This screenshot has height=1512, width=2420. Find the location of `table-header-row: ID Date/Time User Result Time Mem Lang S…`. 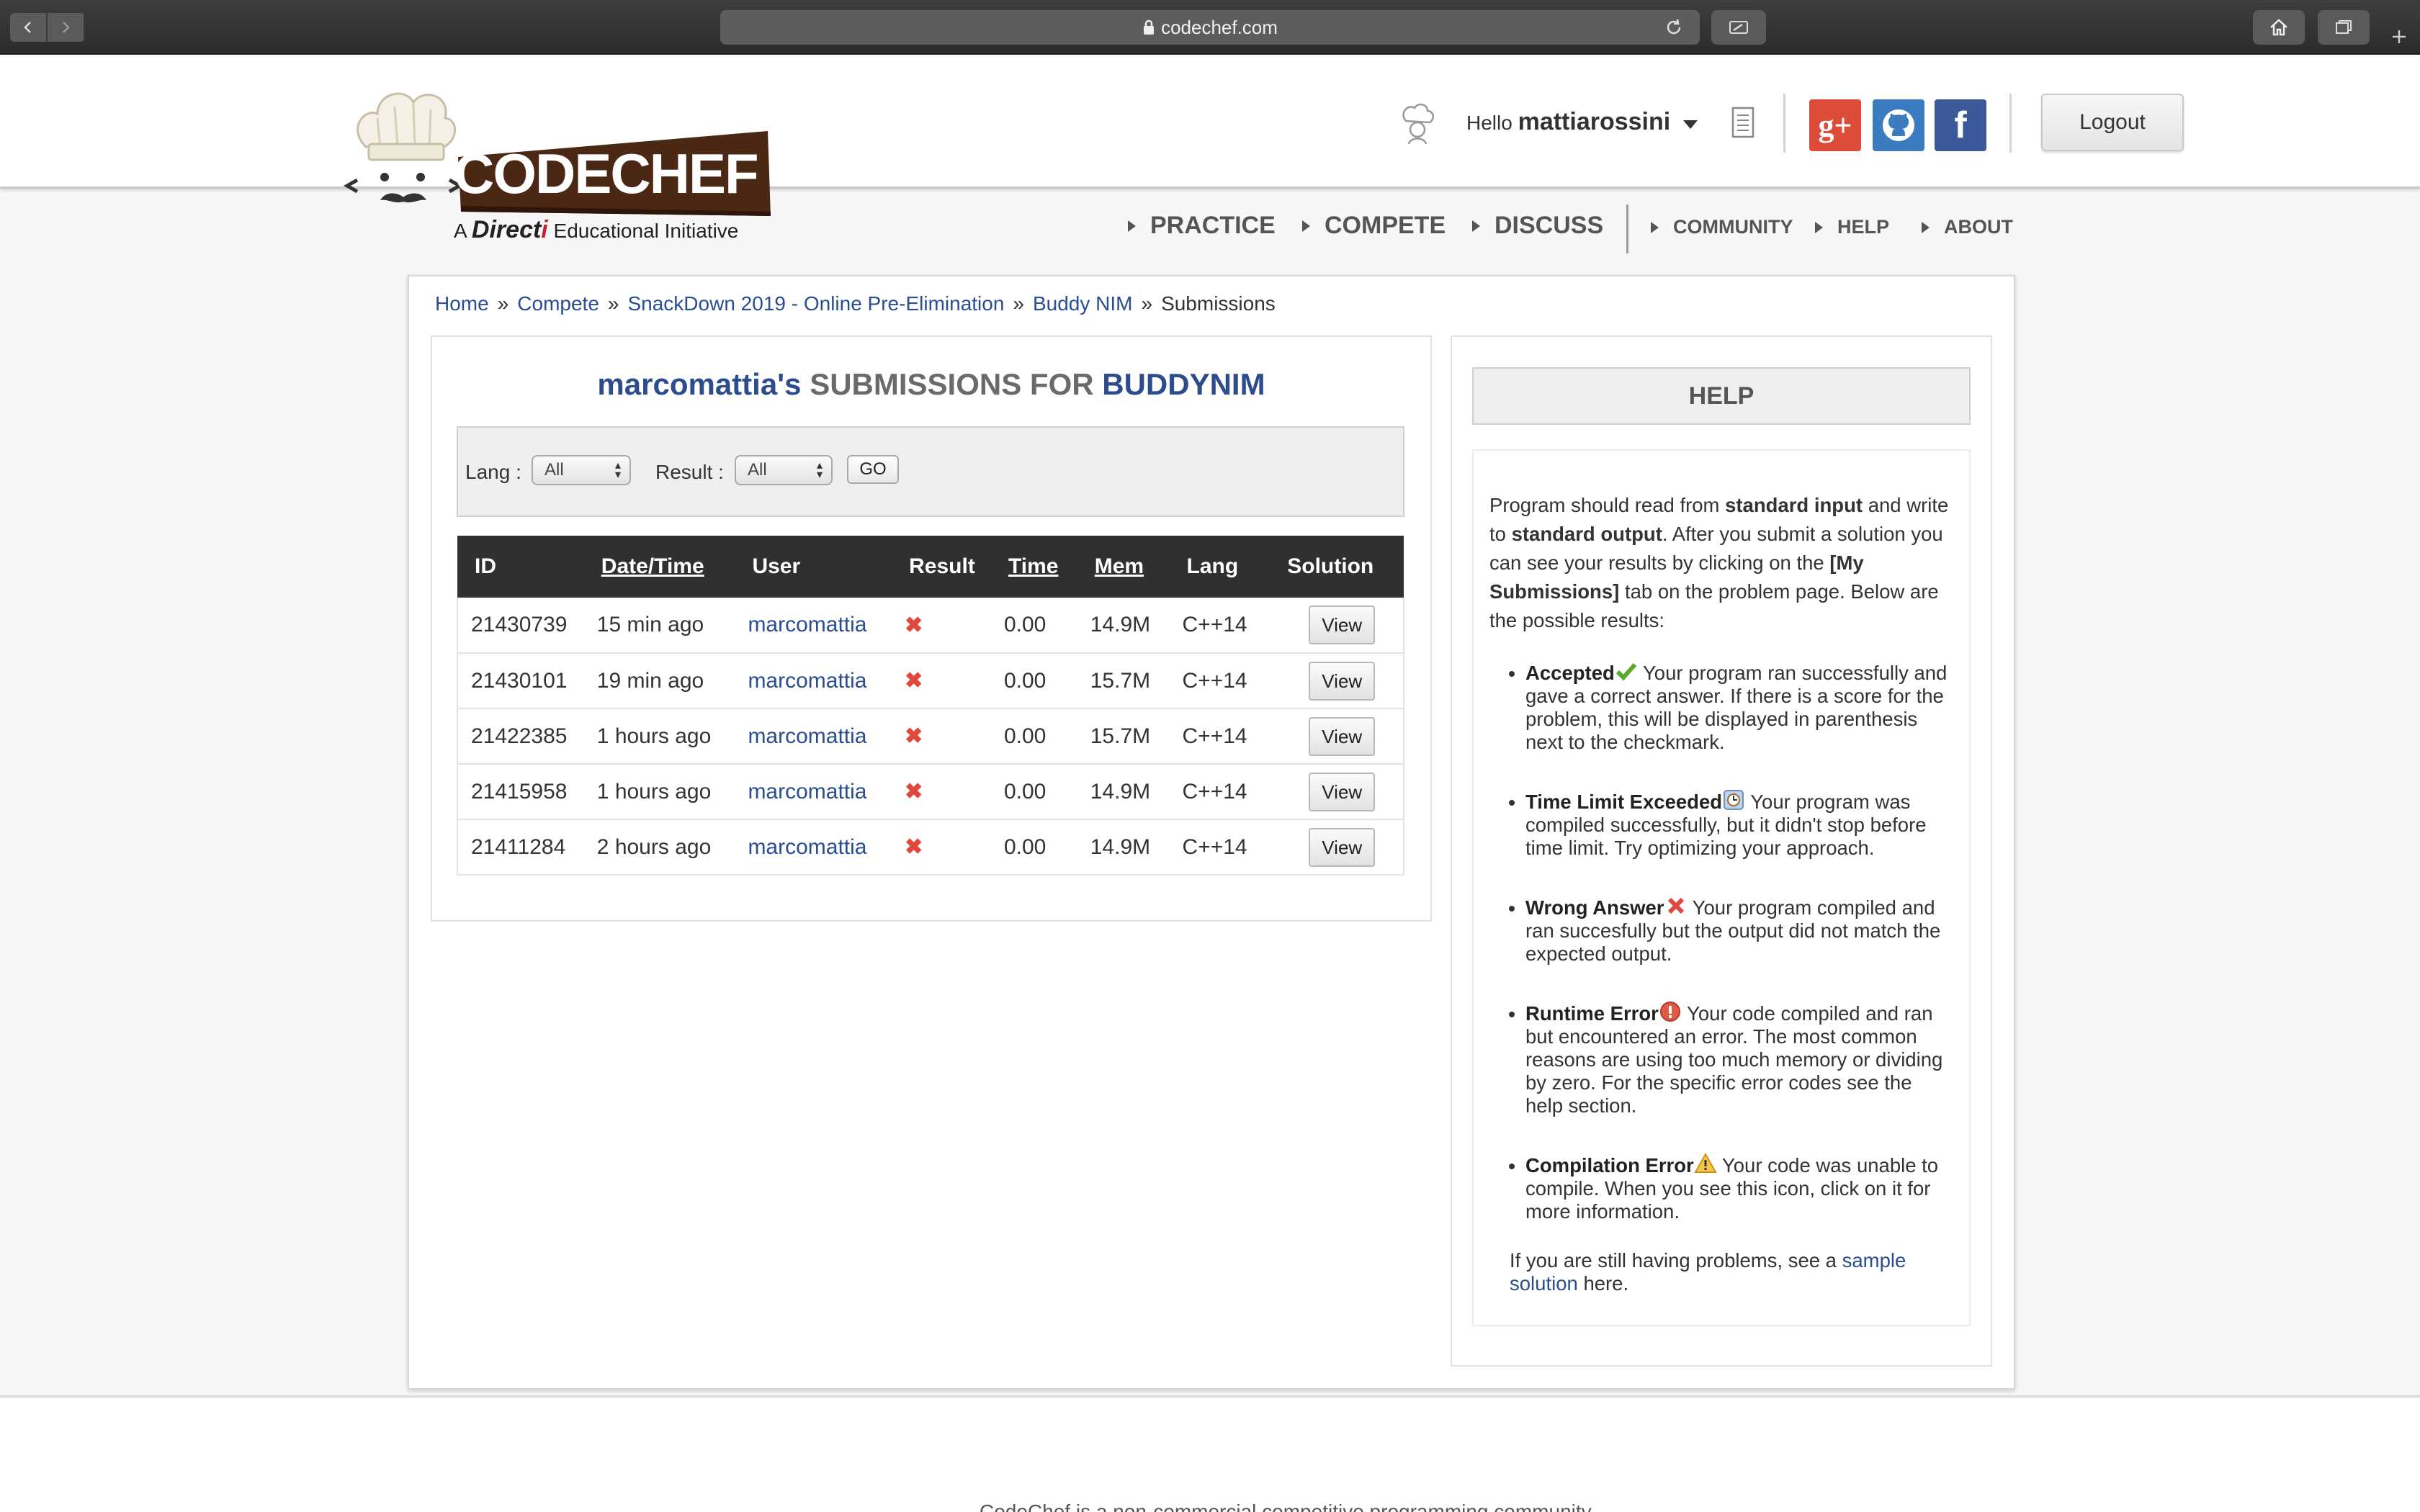

table-header-row: ID Date/Time User Result Time Mem Lang S… is located at coordinates (931, 567).